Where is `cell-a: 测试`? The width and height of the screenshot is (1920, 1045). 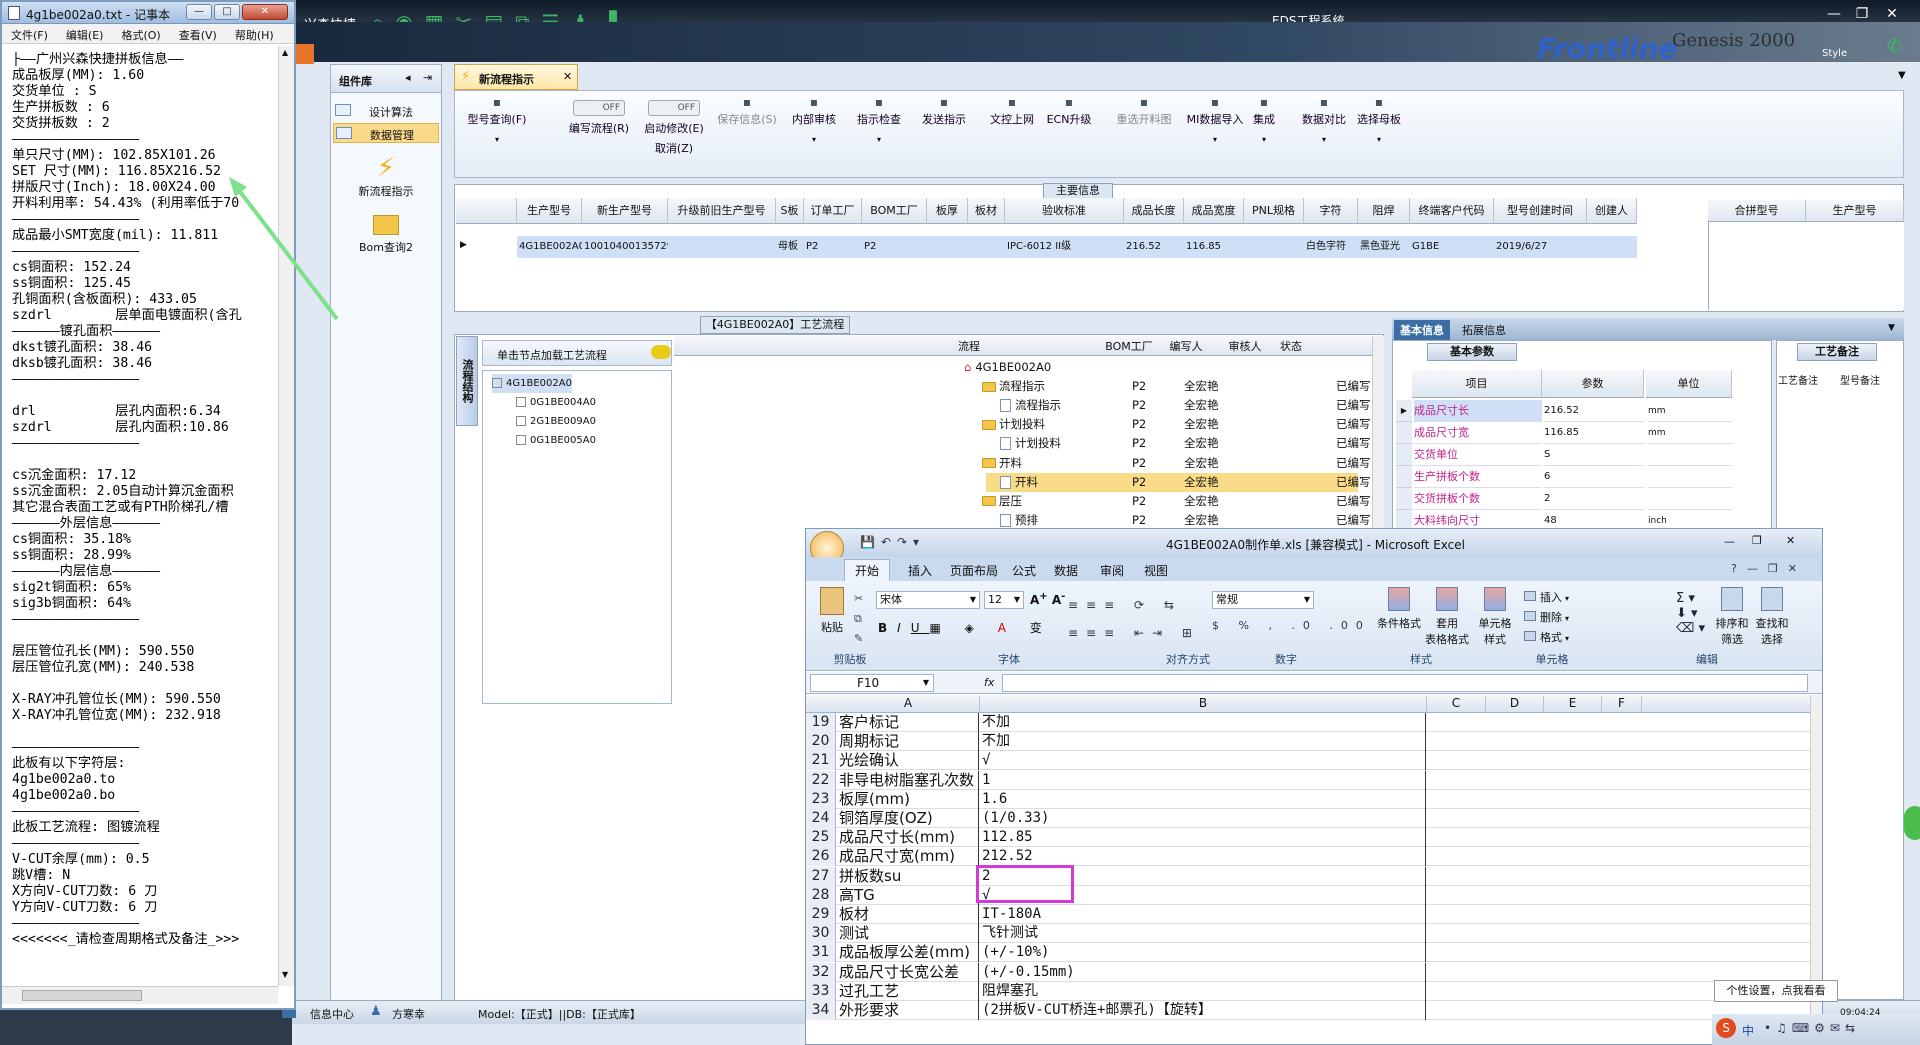 cell-a: 测试 is located at coordinates (908, 934).